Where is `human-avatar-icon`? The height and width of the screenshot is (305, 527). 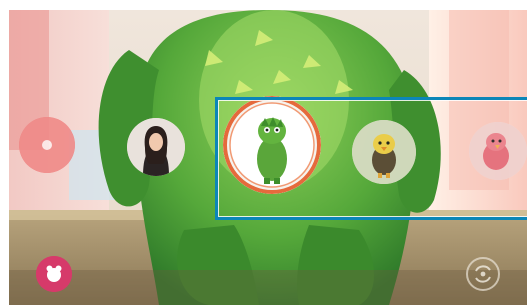 human-avatar-icon is located at coordinates (156, 147).